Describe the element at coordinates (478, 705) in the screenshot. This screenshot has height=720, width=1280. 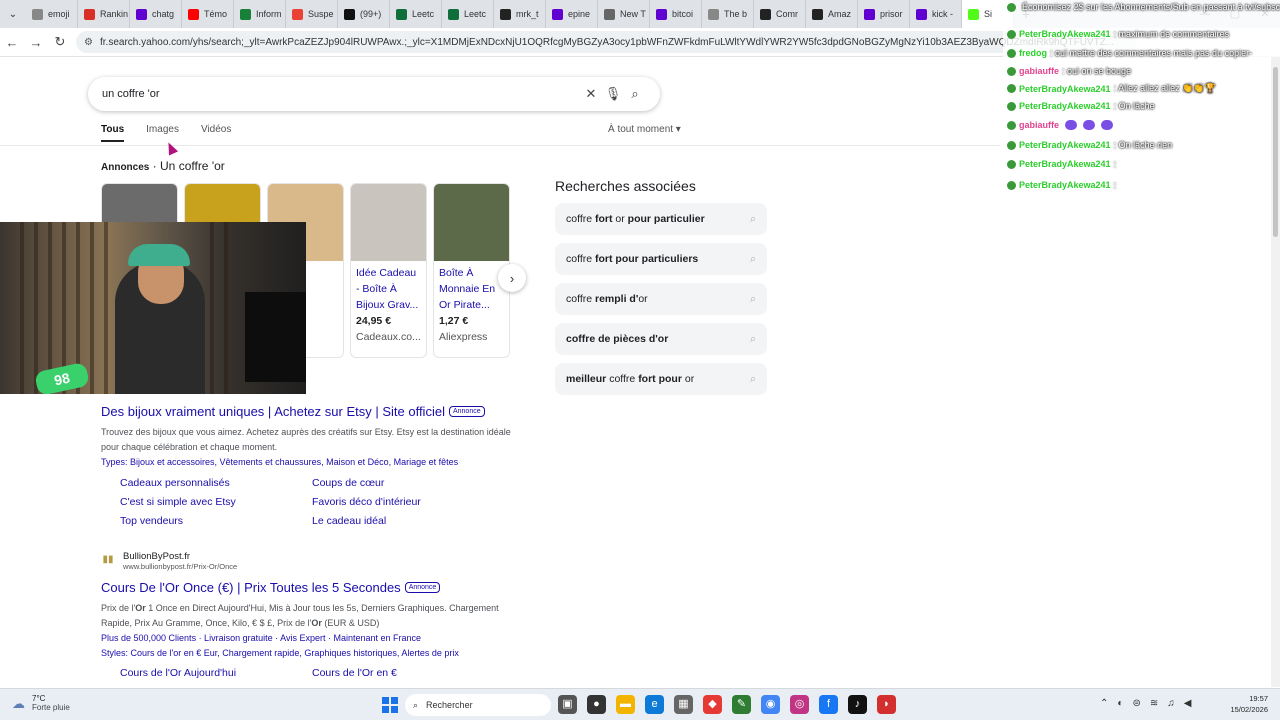
I see `taskbar-search: ⌕ Rechercher` at that location.